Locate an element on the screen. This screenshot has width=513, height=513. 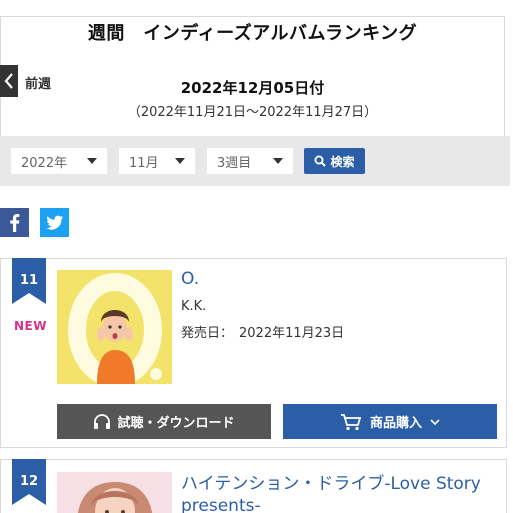
ranking-item: 12 ハイテンション・ドライブ-Love Story presents- is located at coordinates (253, 486).